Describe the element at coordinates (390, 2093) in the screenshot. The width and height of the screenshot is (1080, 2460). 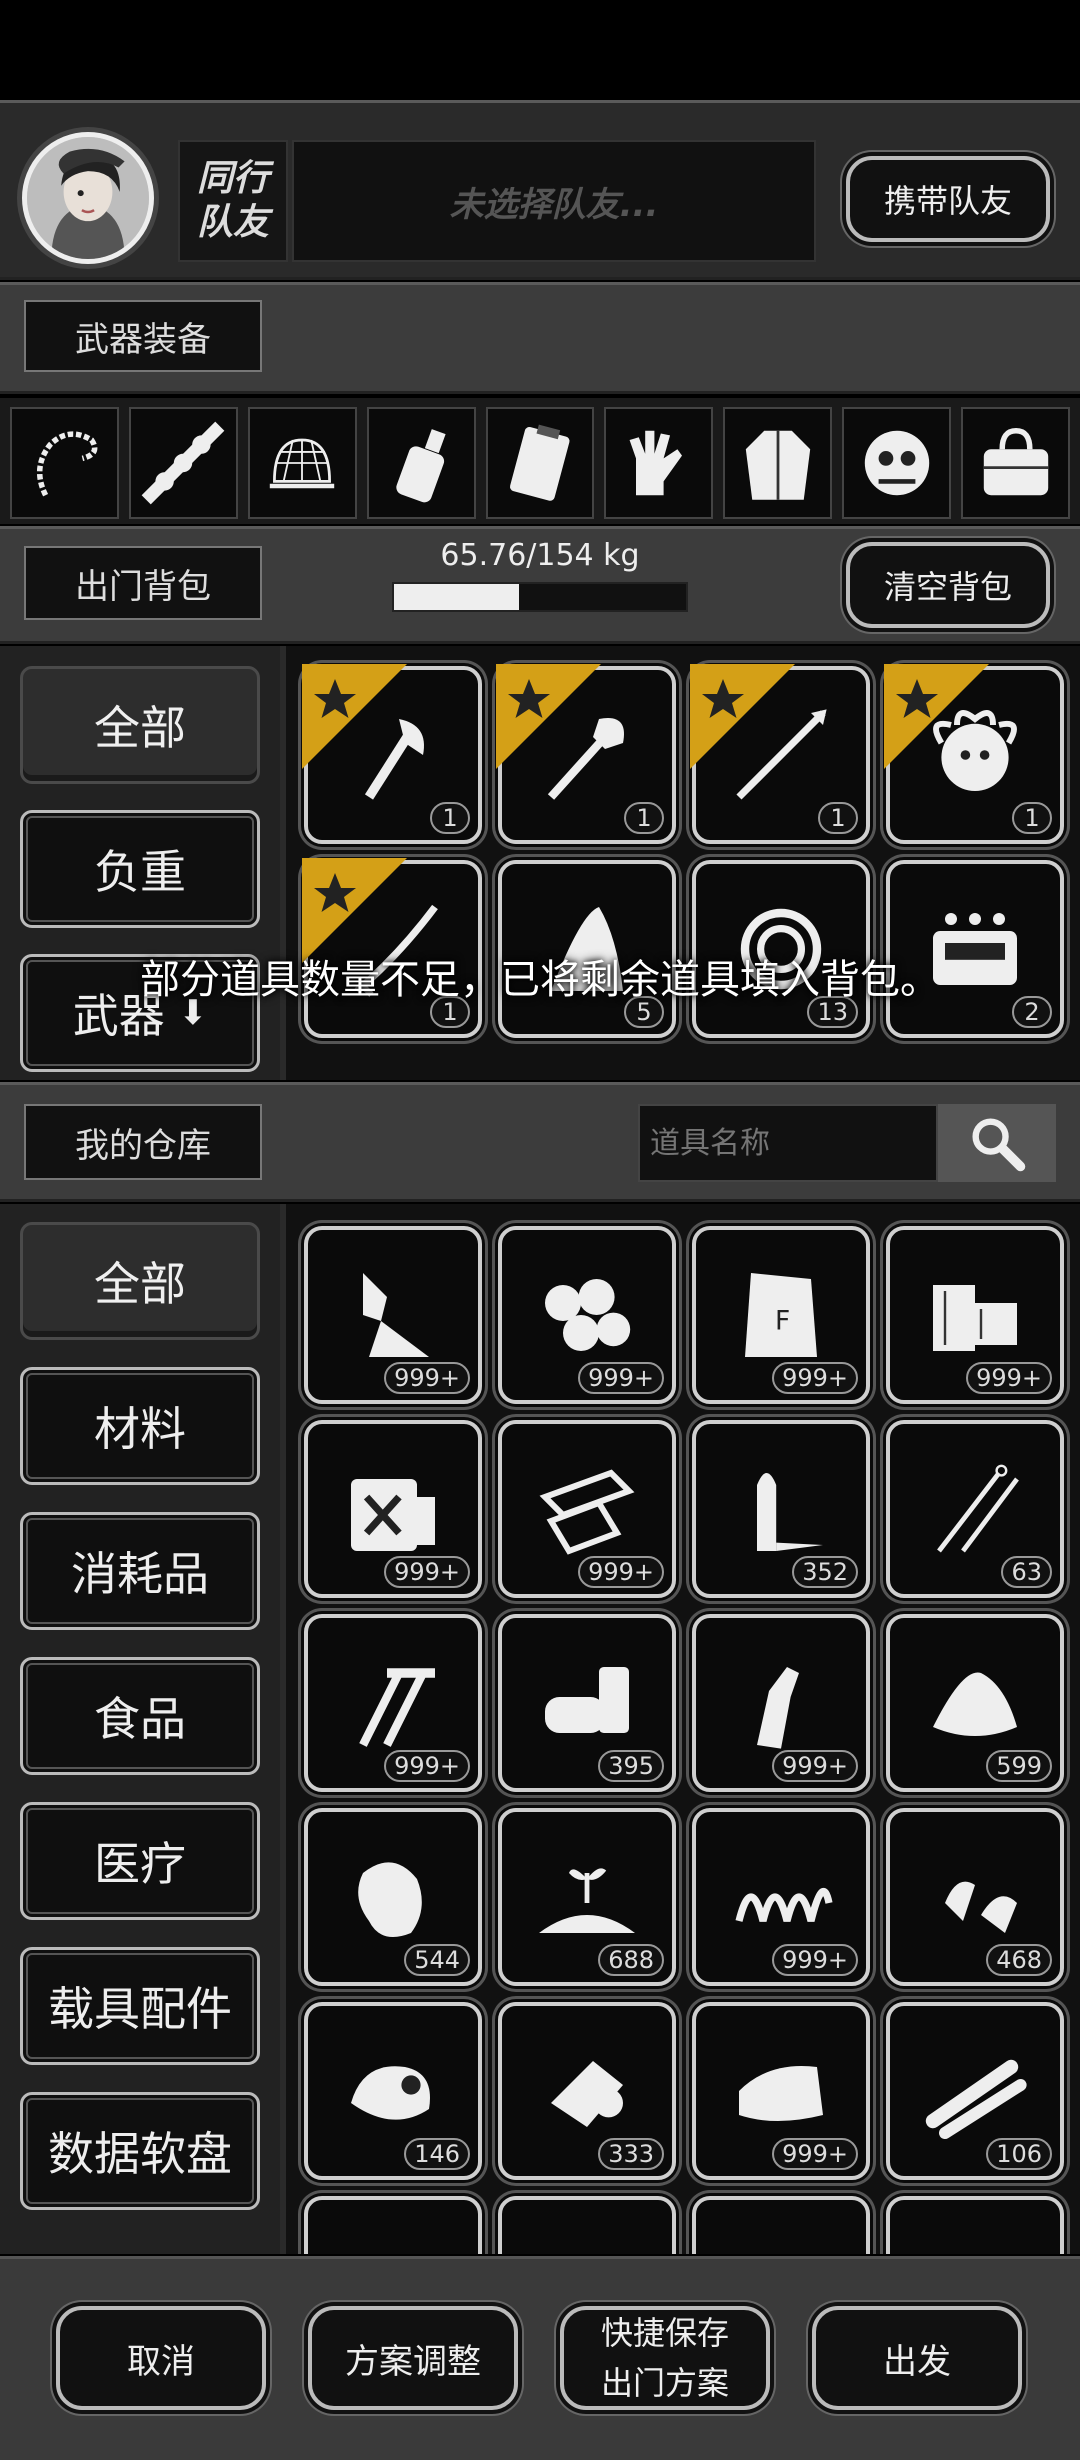
I see `cloth-bundle-icon` at that location.